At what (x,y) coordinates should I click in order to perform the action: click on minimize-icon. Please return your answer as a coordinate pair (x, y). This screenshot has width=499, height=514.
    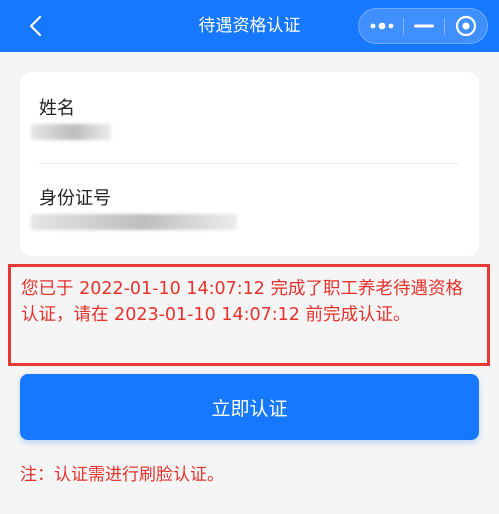
    Looking at the image, I should click on (424, 26).